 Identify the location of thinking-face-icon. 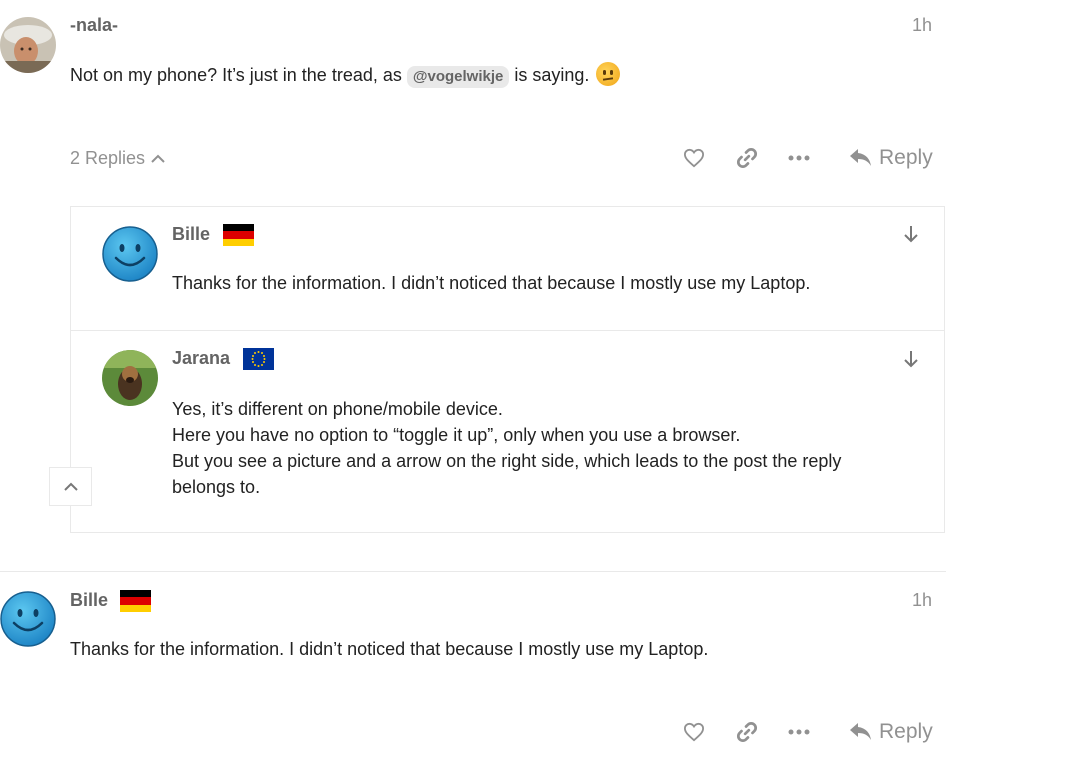
(608, 74).